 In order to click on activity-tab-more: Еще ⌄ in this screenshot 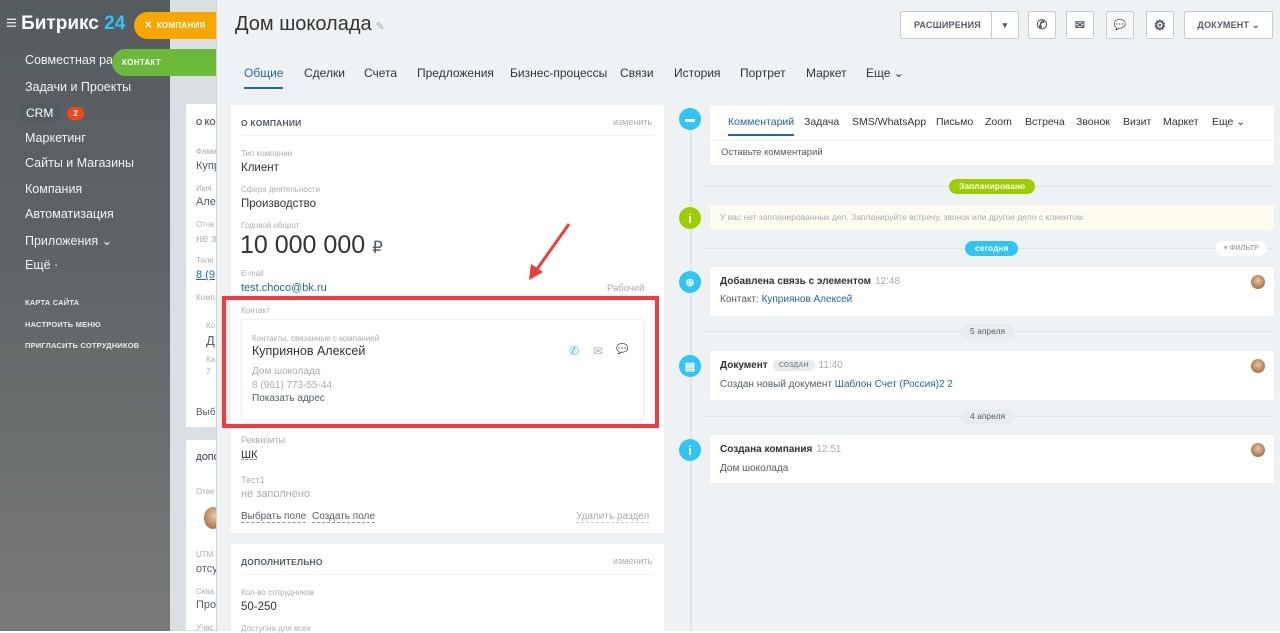, I will do `click(1228, 122)`.